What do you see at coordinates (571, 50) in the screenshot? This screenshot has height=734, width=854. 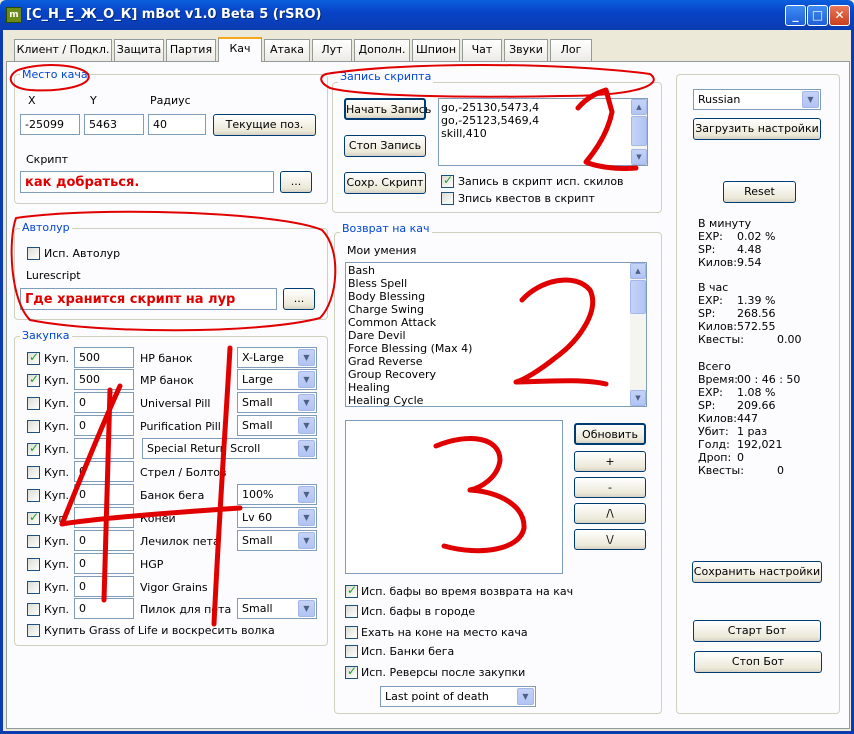 I see `tab-log: Лог` at bounding box center [571, 50].